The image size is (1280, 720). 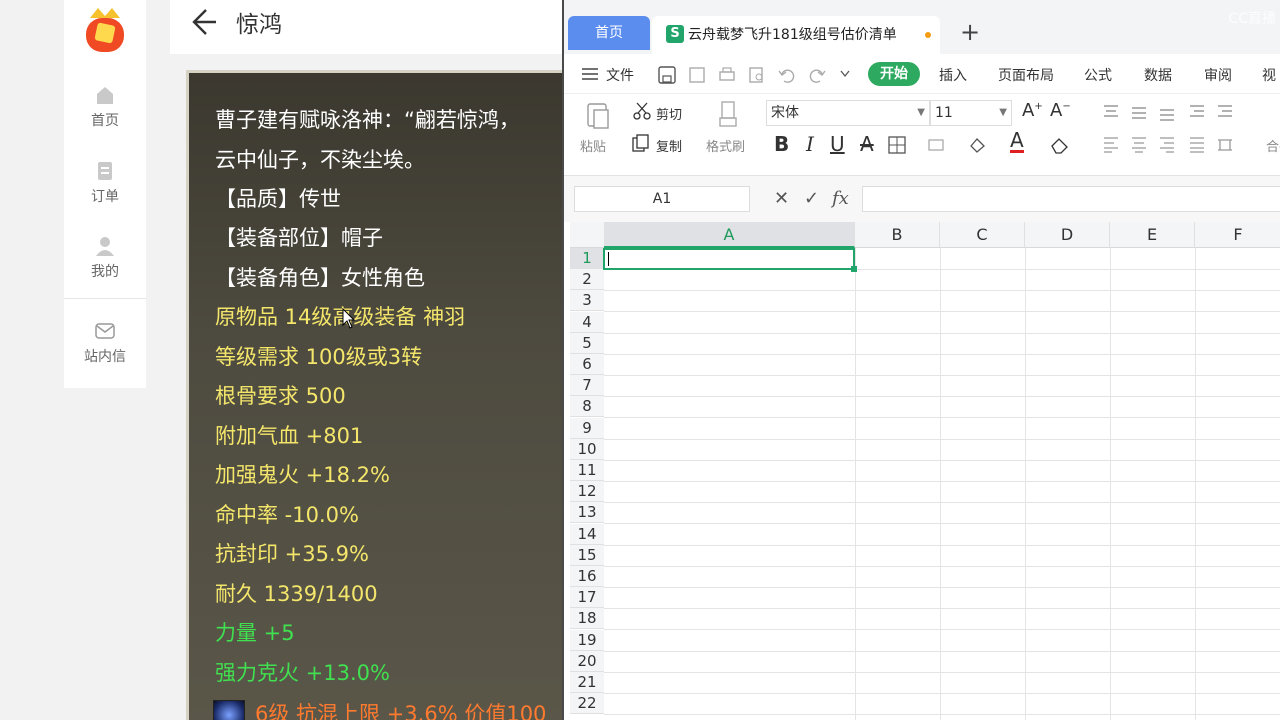 What do you see at coordinates (781, 144) in the screenshot?
I see `bold-icon: B` at bounding box center [781, 144].